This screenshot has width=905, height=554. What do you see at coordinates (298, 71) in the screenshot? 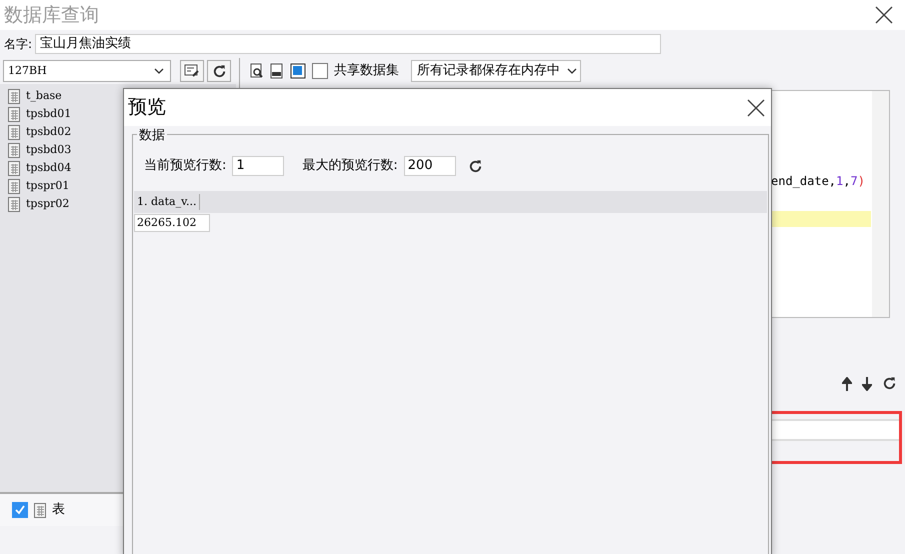
I see `save-icon` at bounding box center [298, 71].